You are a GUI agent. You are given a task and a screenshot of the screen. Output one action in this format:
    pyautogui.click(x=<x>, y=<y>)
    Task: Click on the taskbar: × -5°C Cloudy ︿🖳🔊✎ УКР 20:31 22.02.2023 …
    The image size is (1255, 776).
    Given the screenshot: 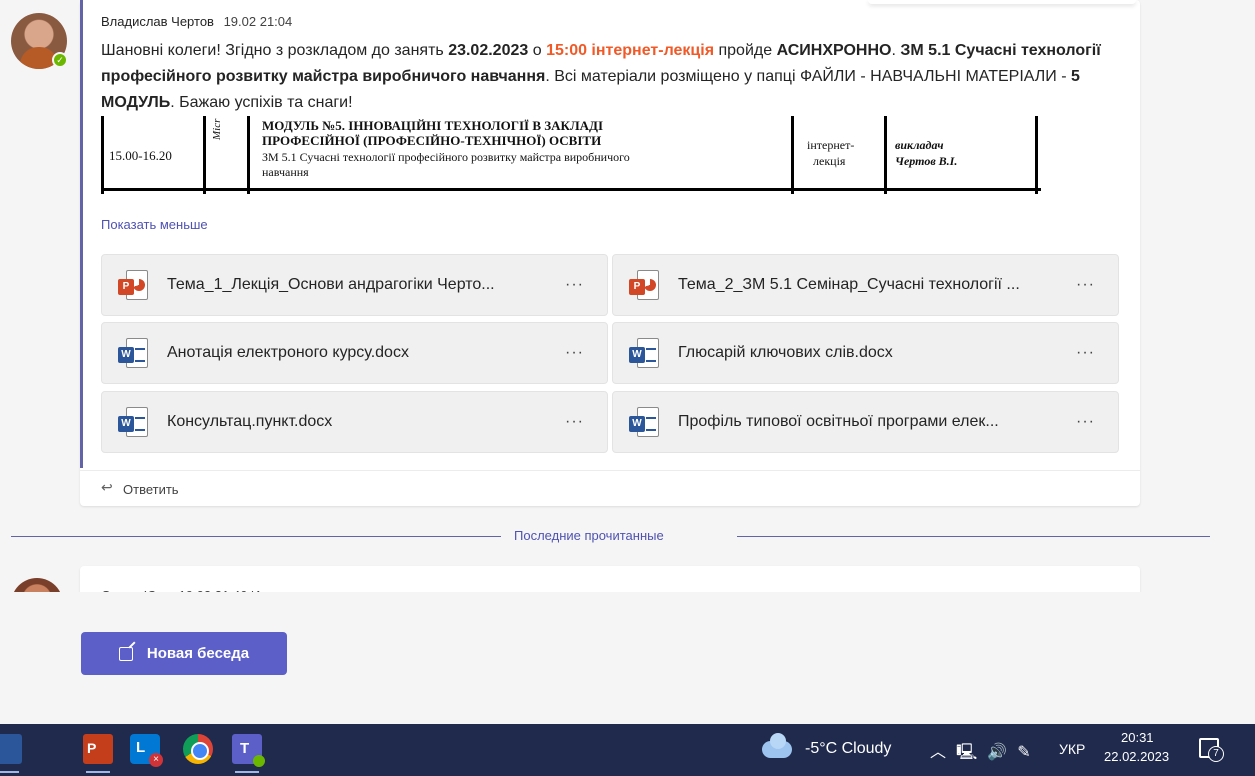 What is the action you would take?
    pyautogui.click(x=627, y=750)
    